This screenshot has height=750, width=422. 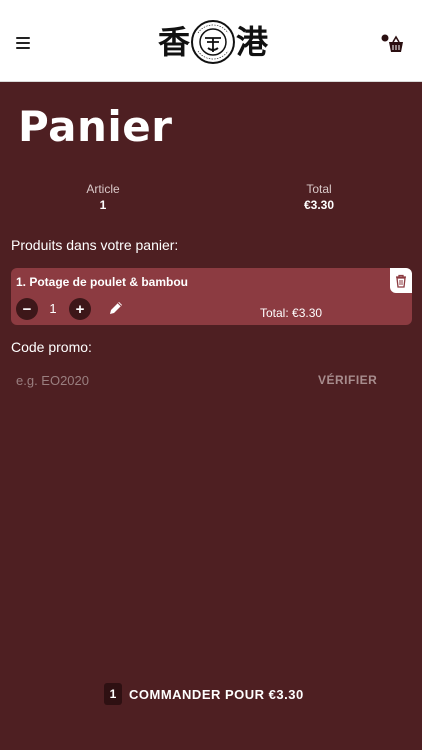 What do you see at coordinates (53, 308) in the screenshot?
I see `quantity-value: 1` at bounding box center [53, 308].